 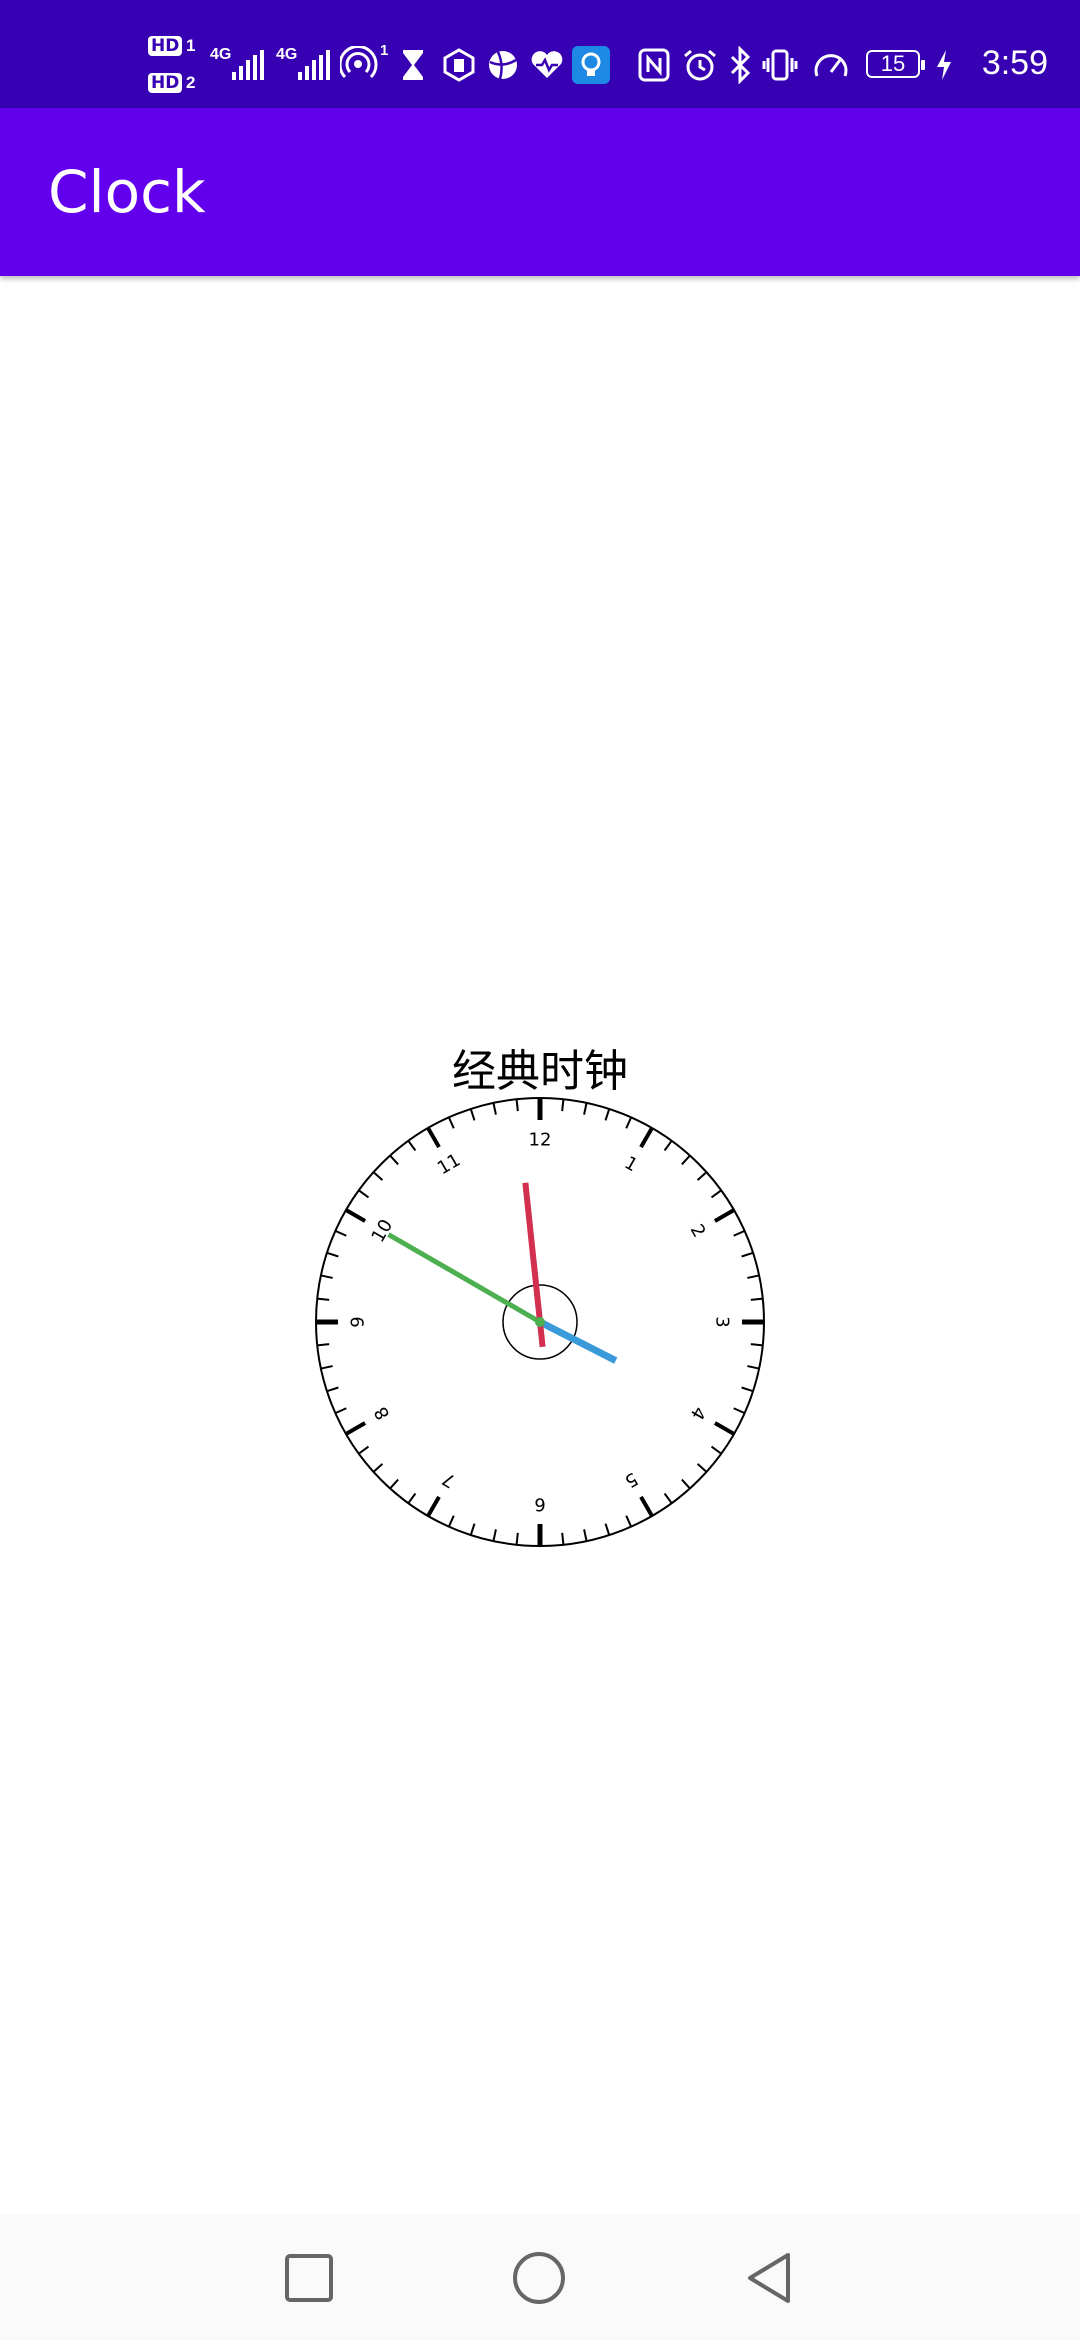 What do you see at coordinates (249, 65) in the screenshot?
I see `signal-strength-icon` at bounding box center [249, 65].